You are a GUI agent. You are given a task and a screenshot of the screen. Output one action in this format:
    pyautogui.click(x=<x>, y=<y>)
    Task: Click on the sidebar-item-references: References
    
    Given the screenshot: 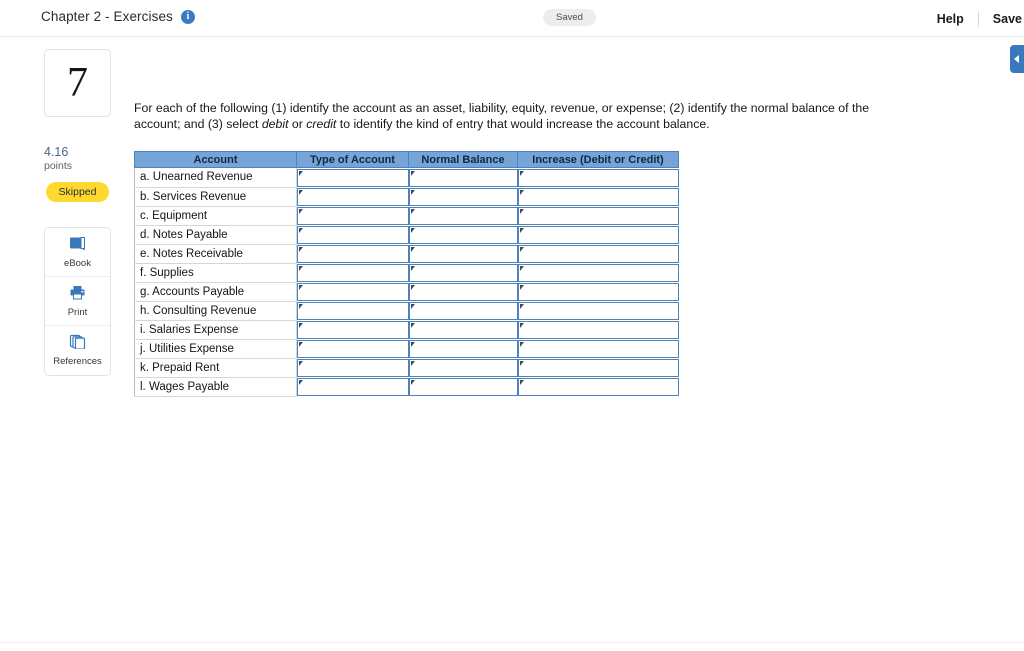 What is the action you would take?
    pyautogui.click(x=77, y=350)
    